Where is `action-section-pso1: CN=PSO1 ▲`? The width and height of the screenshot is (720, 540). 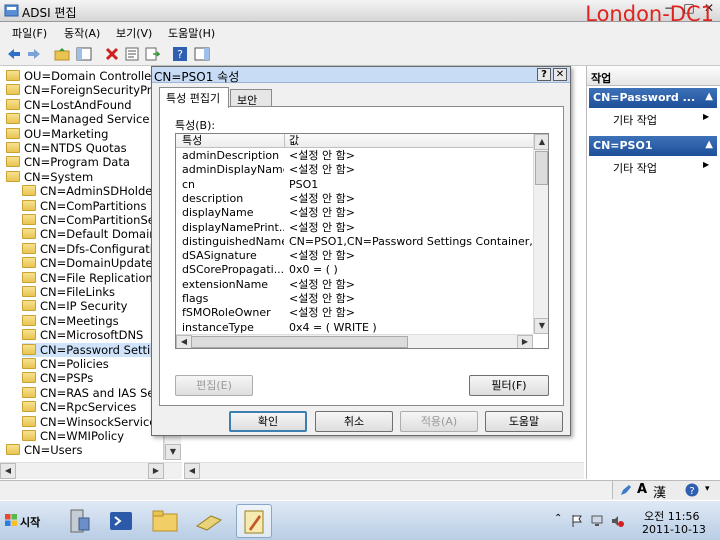 action-section-pso1: CN=PSO1 ▲ is located at coordinates (653, 146).